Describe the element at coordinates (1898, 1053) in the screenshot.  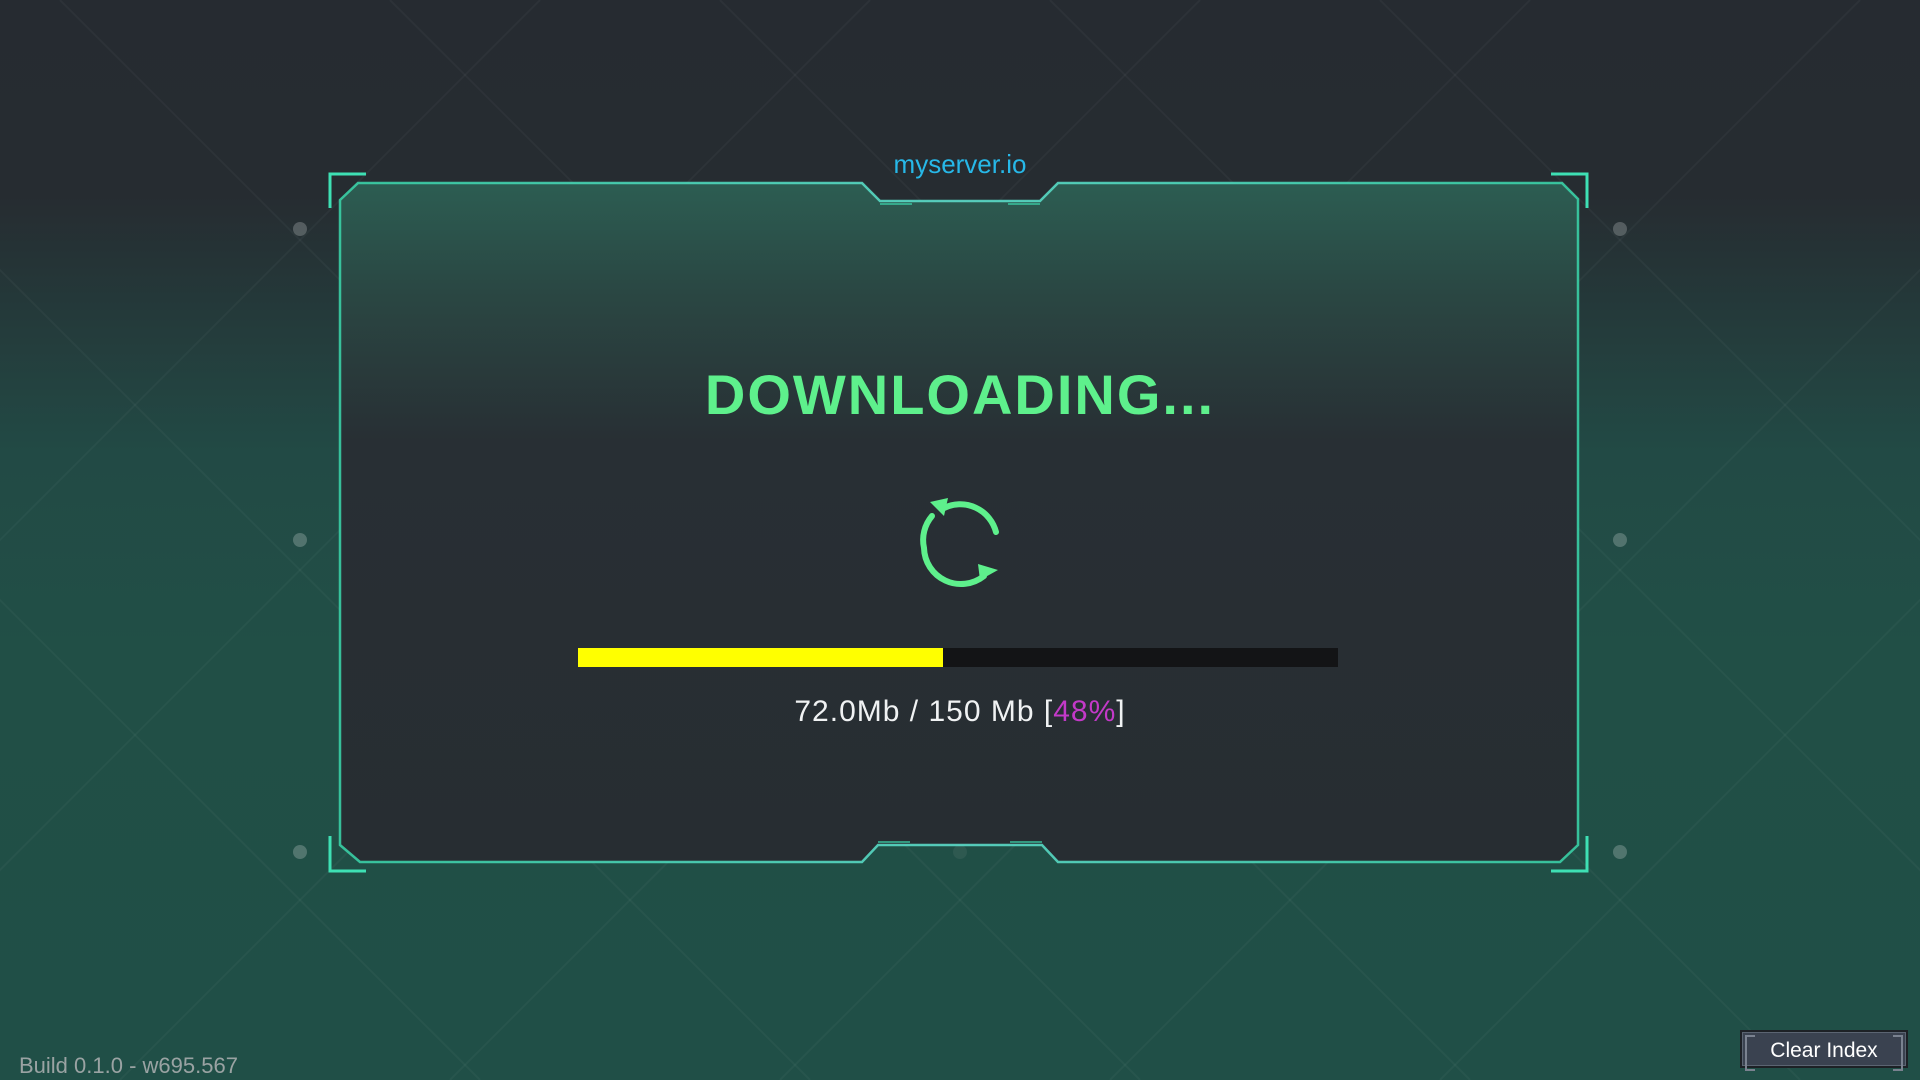
I see `button-bracket-right` at that location.